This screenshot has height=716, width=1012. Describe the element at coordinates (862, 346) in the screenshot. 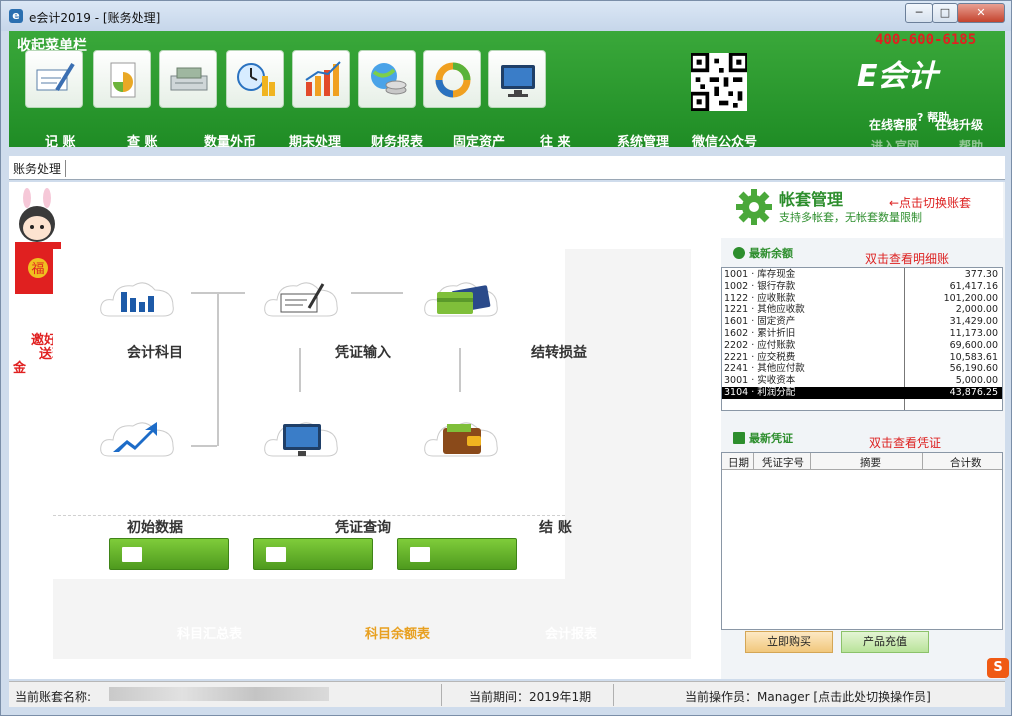

I see `balance-row: 2202 · 应付账款 69,600.00` at that location.